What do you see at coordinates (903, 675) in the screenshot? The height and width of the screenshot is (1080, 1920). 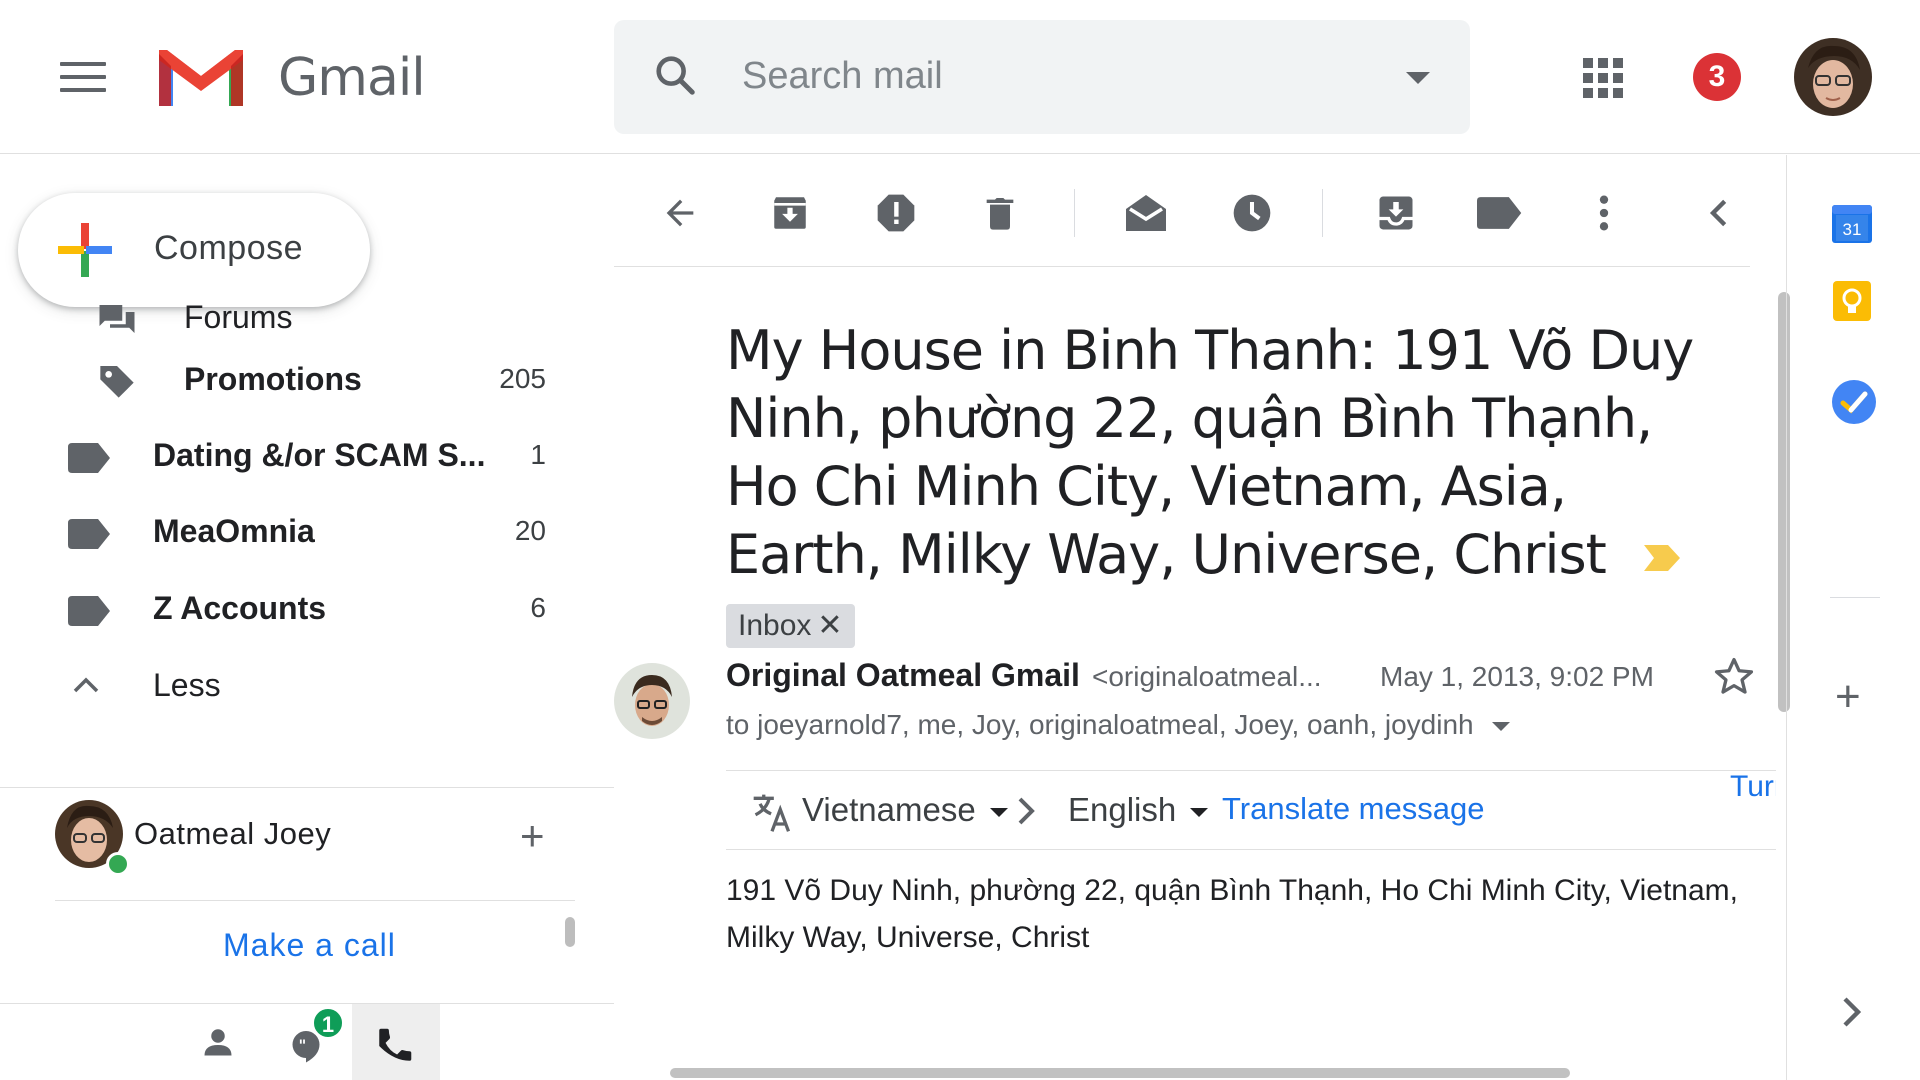 I see `sender-name: Original Oatmeal Gmail` at bounding box center [903, 675].